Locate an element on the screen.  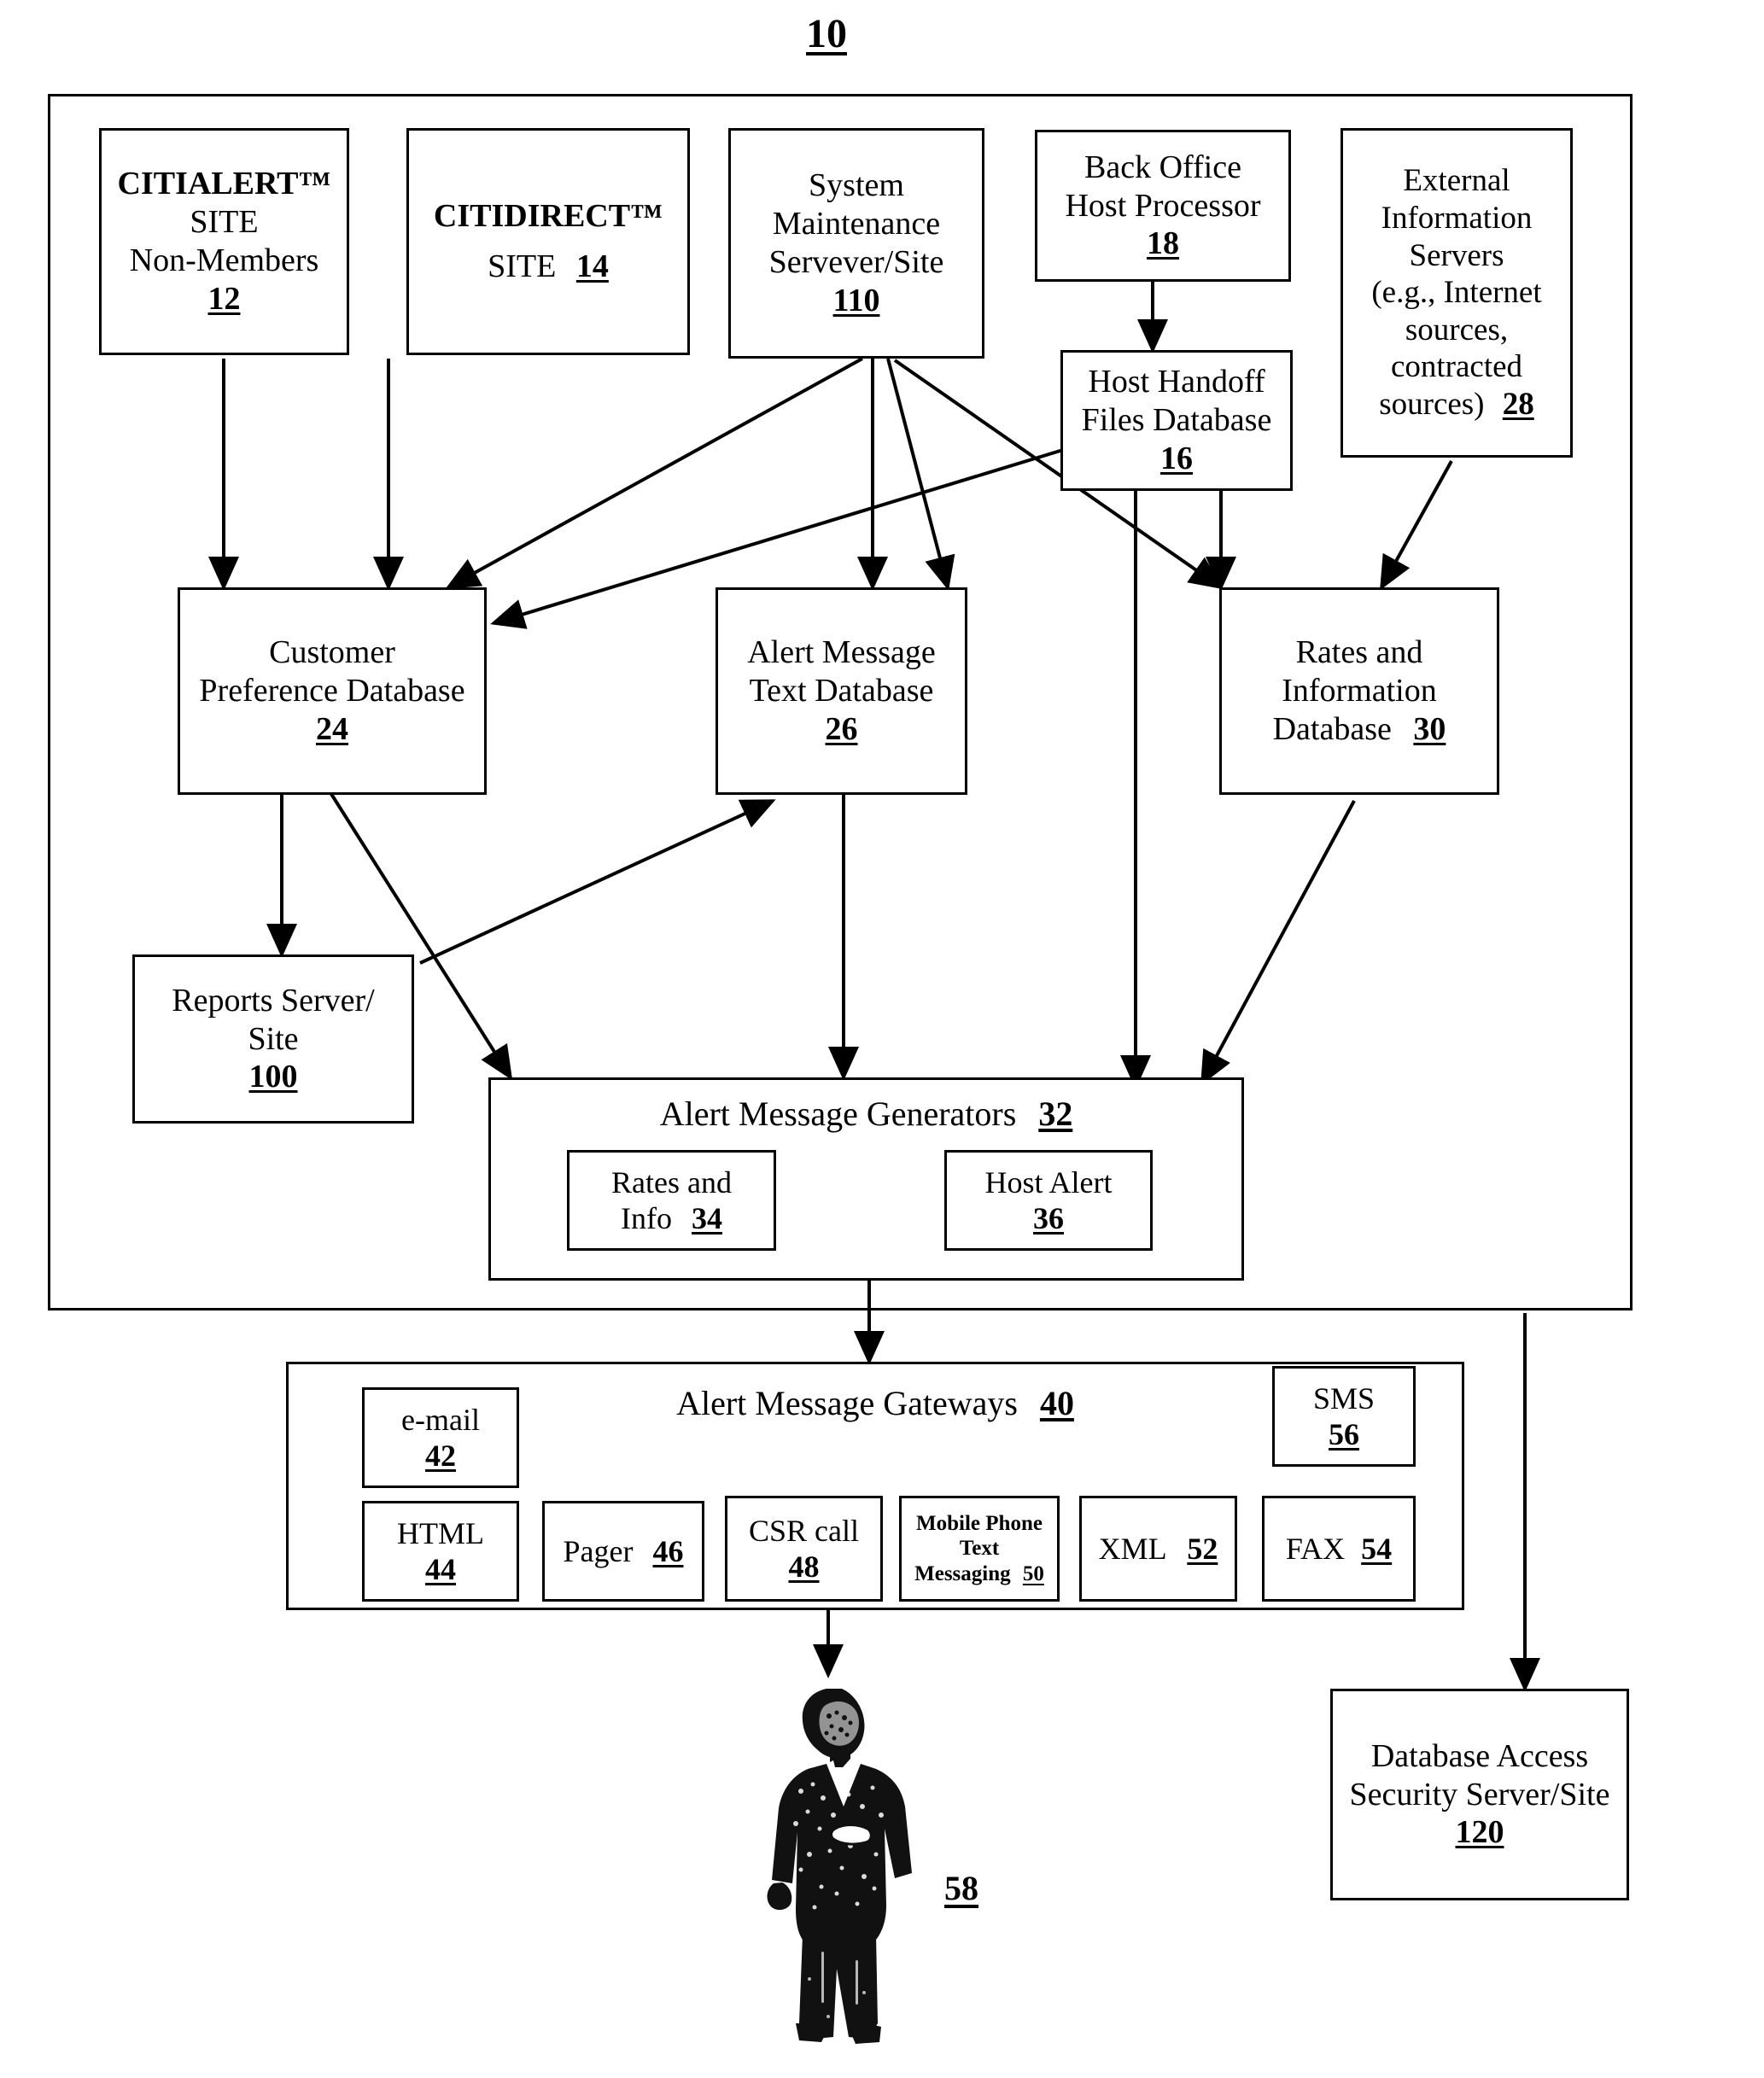
alert-text-ref: 26 is located at coordinates (841, 728).